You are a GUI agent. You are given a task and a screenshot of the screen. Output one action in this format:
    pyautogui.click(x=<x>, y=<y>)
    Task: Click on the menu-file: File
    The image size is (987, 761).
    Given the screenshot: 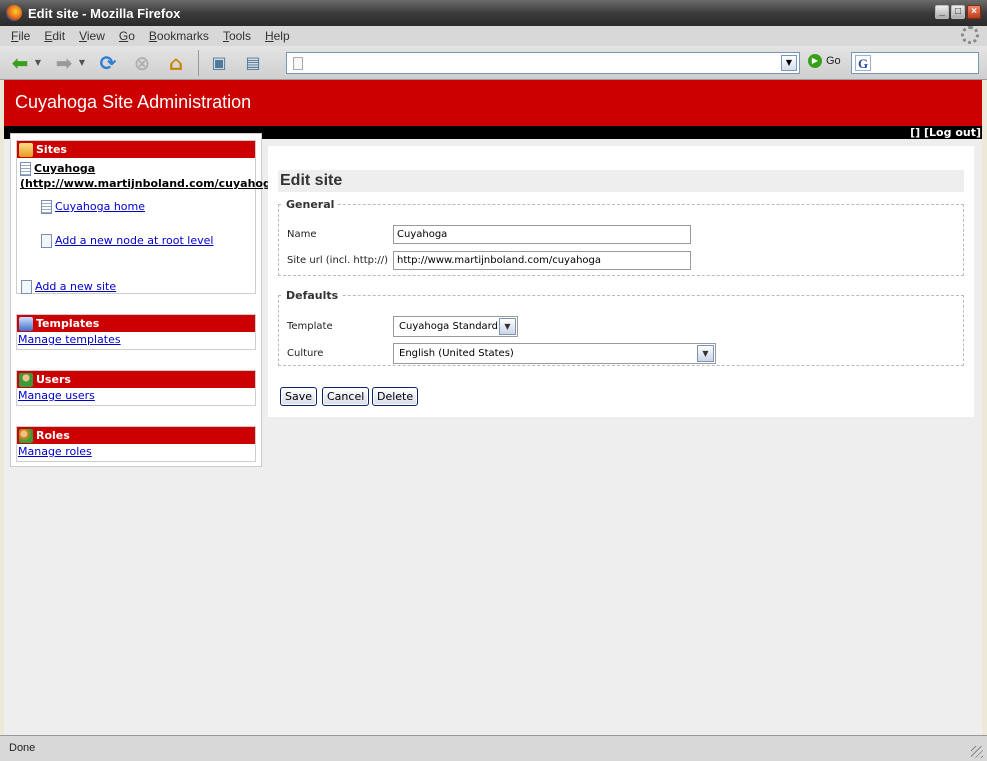 What is the action you would take?
    pyautogui.click(x=20, y=36)
    